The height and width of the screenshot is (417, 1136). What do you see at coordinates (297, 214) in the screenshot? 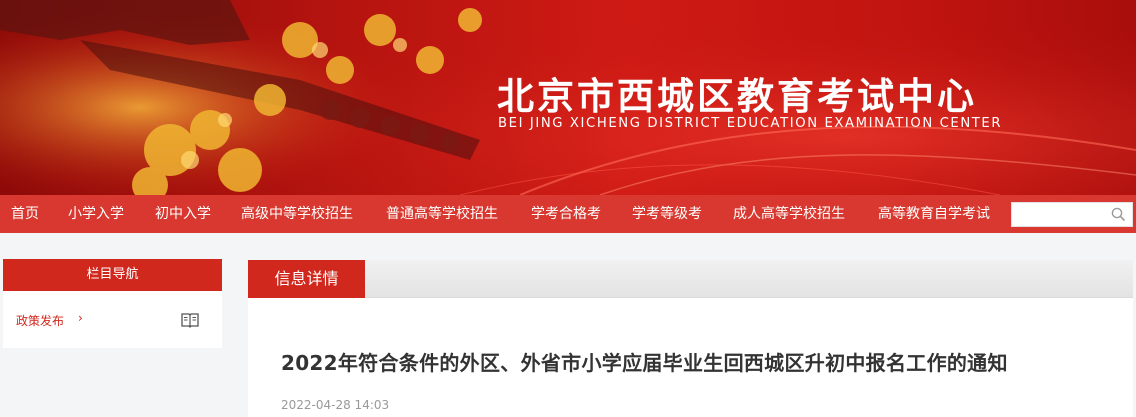
I see `nav-item-senior-high: 高级中等学校招生` at bounding box center [297, 214].